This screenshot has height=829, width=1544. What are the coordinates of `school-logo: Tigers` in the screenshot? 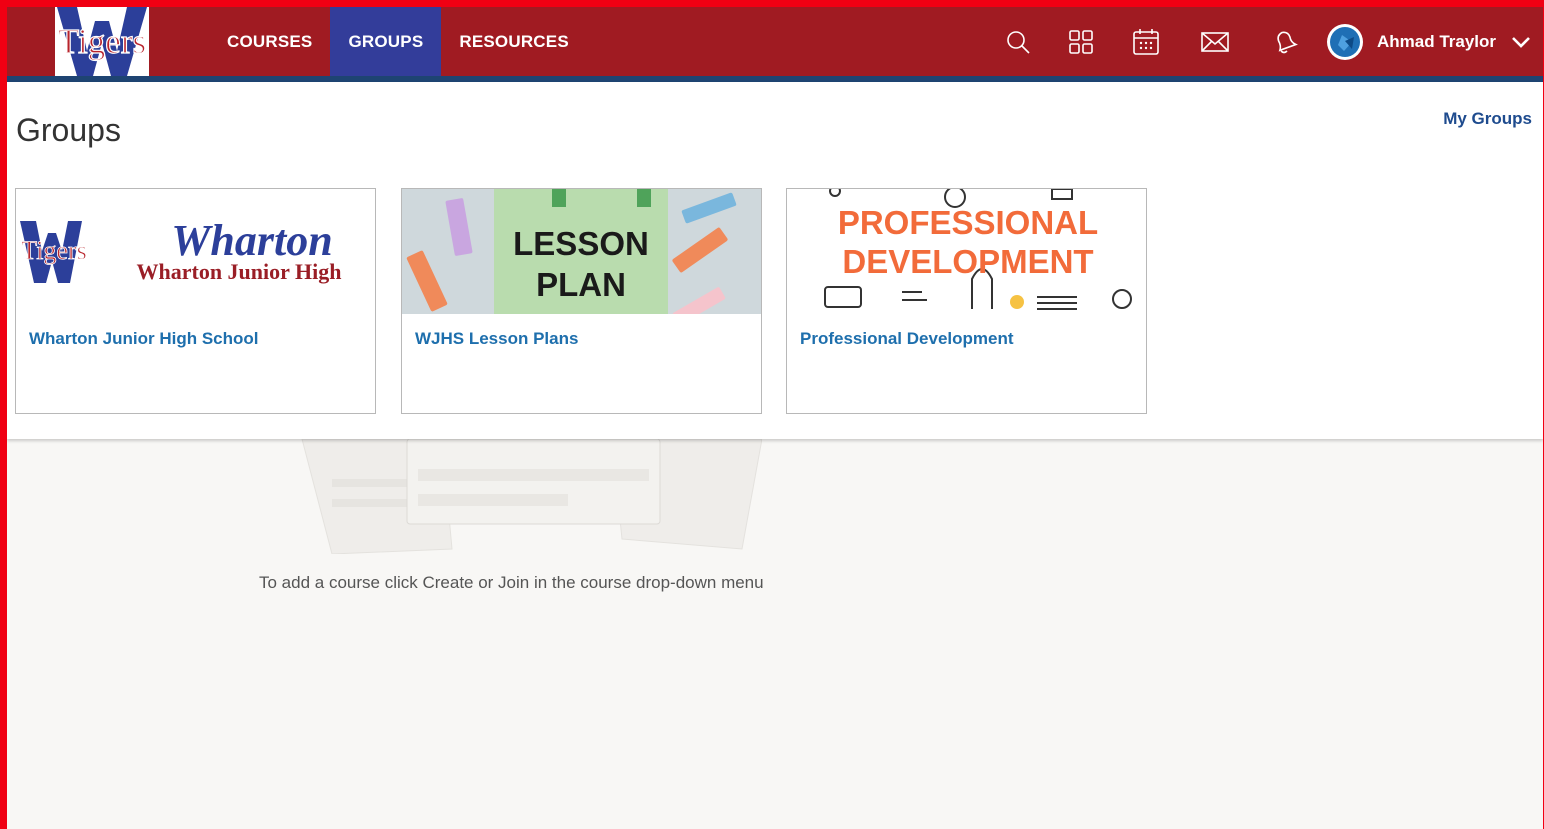 It's located at (102, 41).